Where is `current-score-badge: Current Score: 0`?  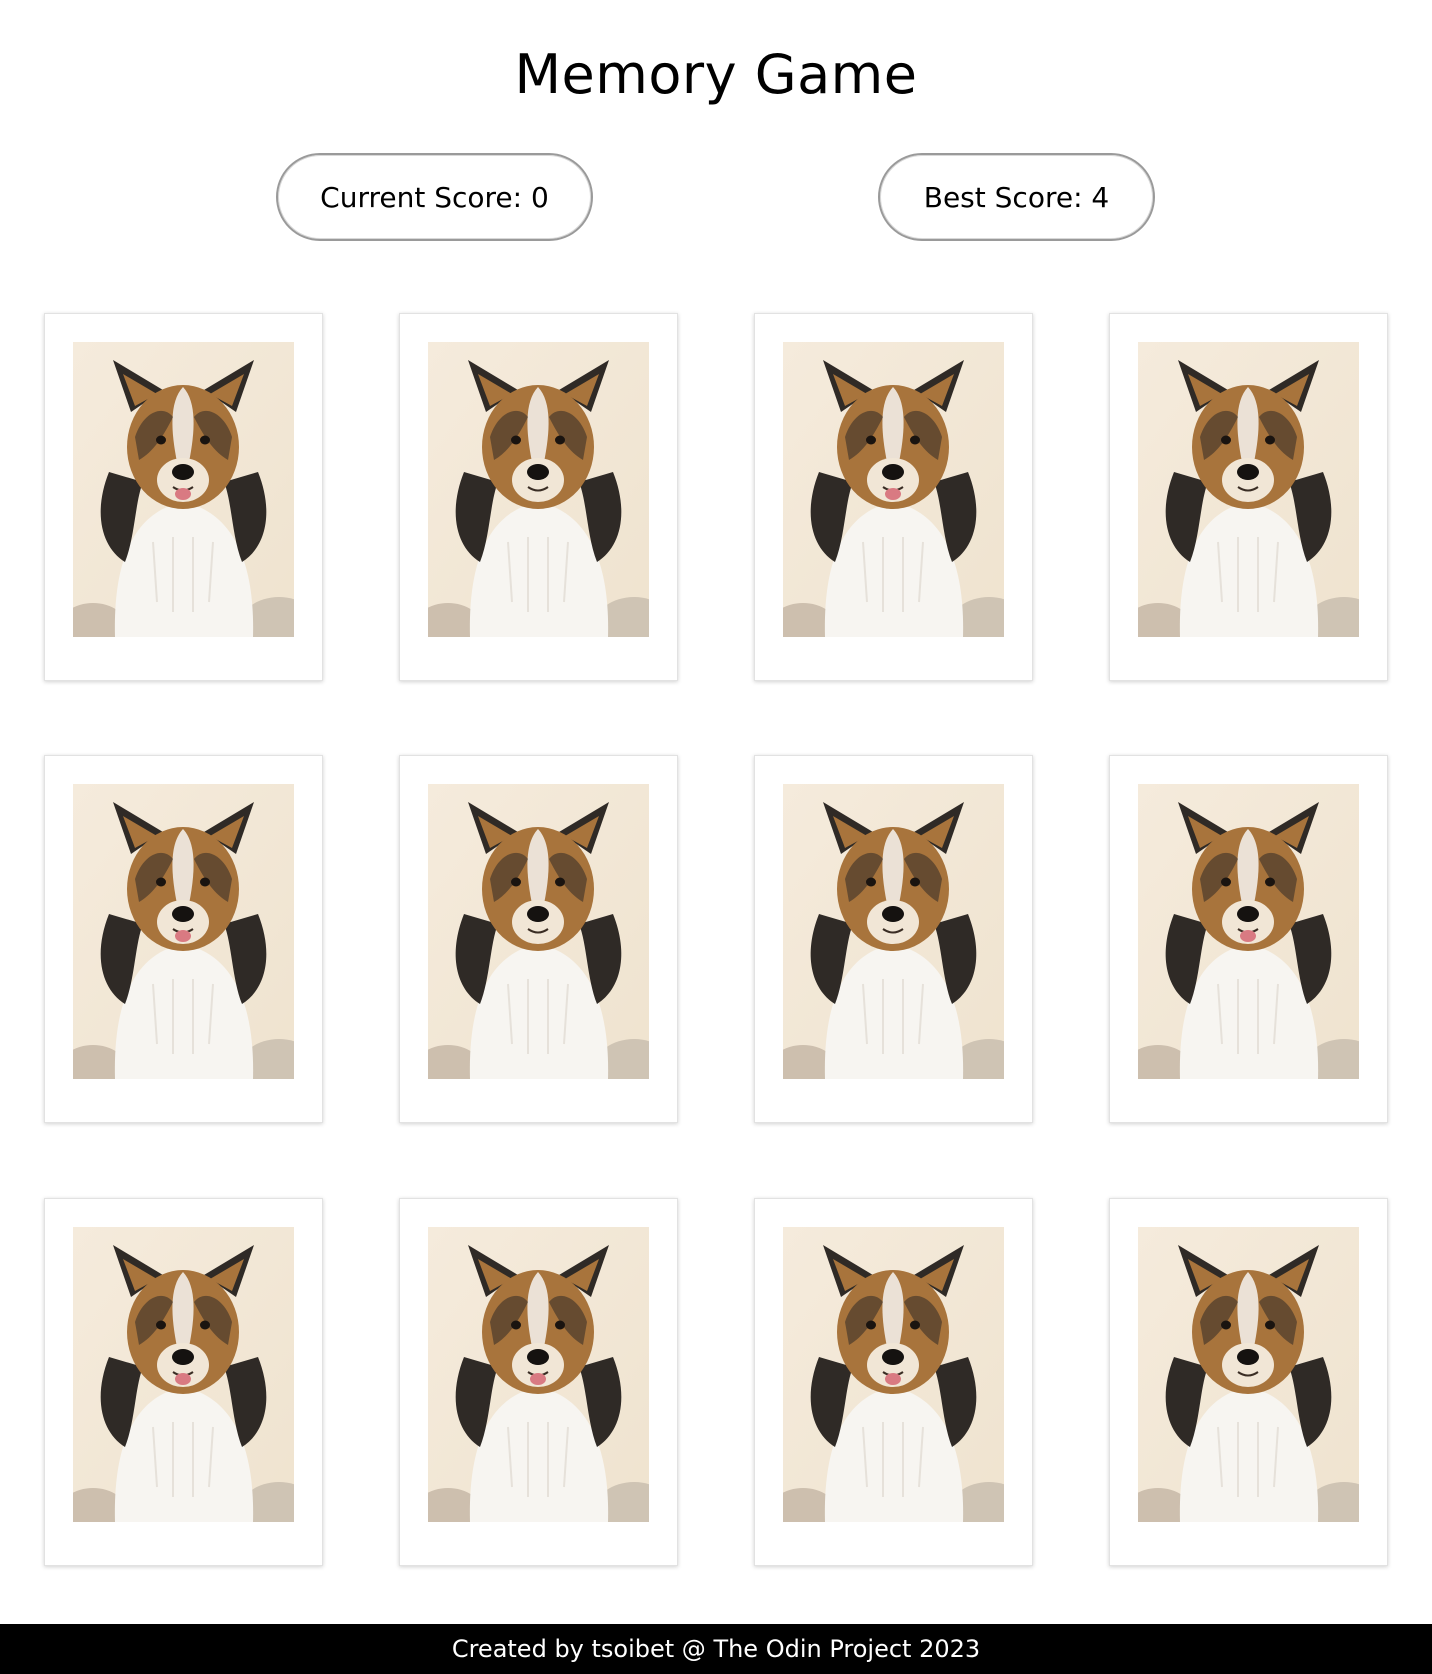
current-score-badge: Current Score: 0 is located at coordinates (434, 197).